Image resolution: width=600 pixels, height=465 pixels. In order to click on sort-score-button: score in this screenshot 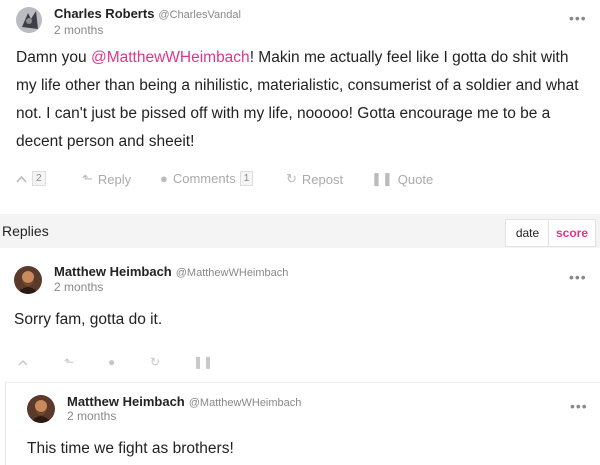, I will do `click(572, 233)`.